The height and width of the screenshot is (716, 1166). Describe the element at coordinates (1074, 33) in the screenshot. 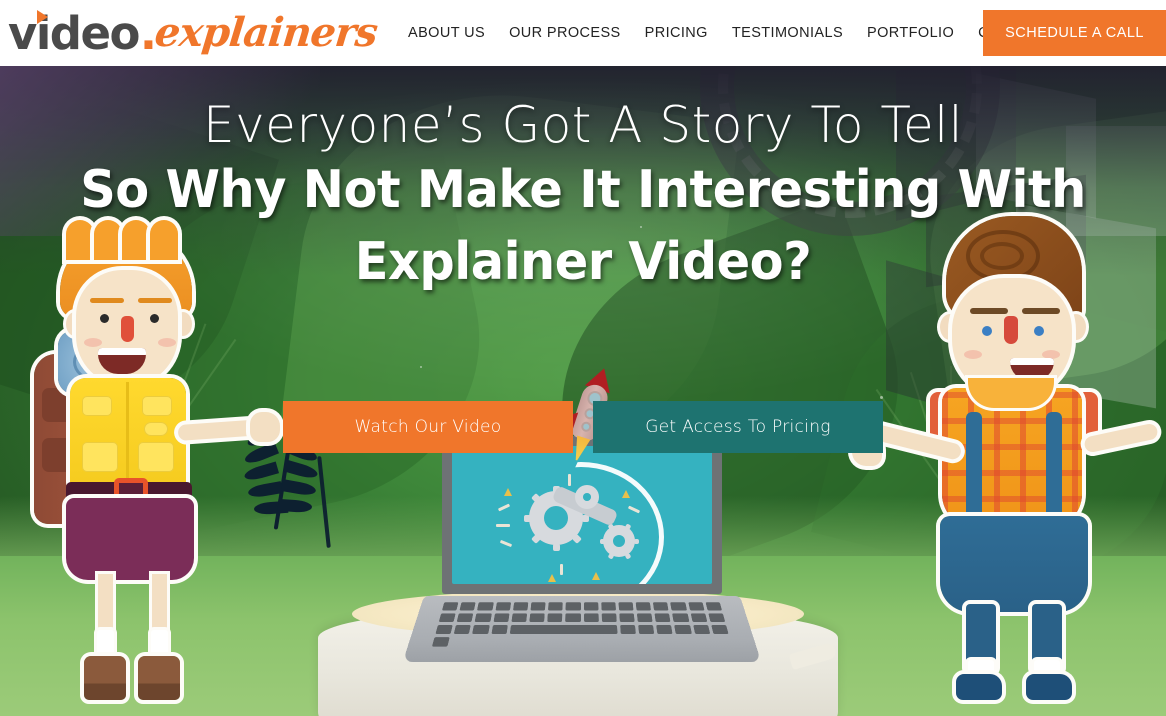

I see `schedule-a-call-button: SCHEDULE A CALL` at that location.